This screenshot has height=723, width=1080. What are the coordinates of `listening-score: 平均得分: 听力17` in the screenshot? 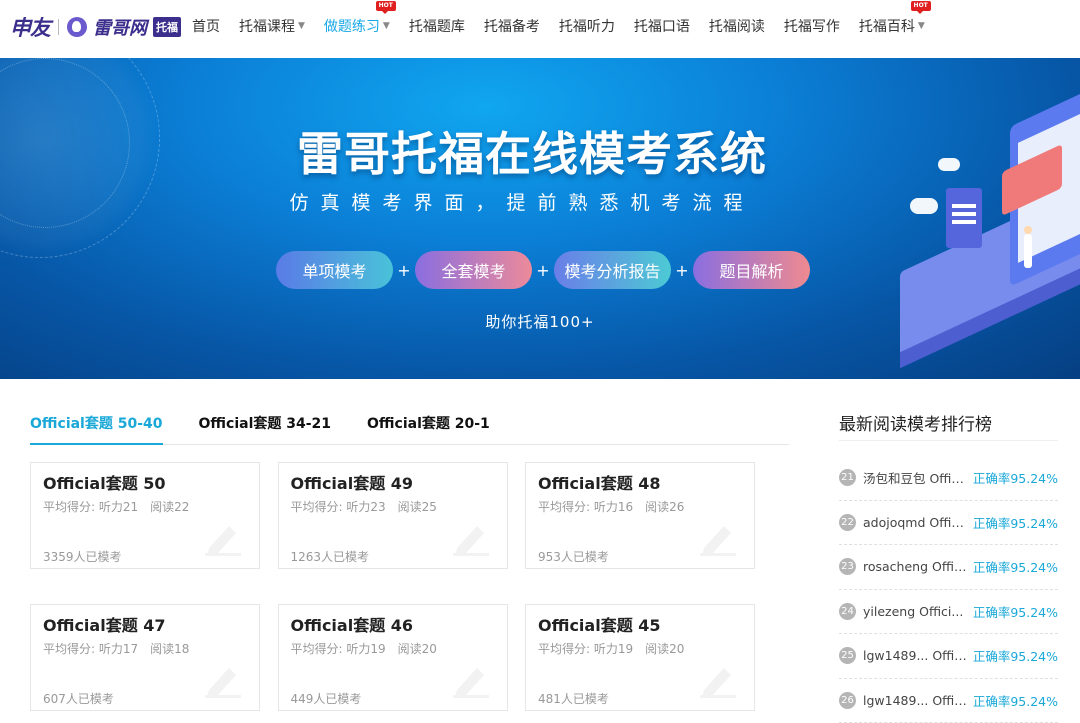 It's located at (90, 649).